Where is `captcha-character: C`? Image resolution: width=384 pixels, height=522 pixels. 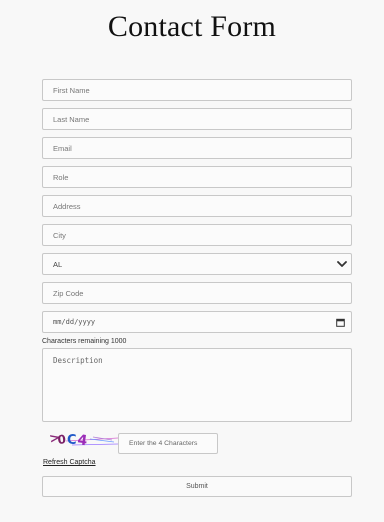 captcha-character: C is located at coordinates (72, 440).